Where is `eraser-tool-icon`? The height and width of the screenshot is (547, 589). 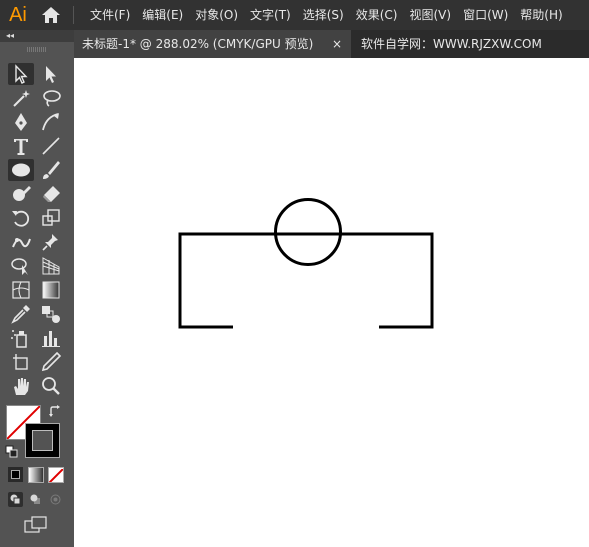
eraser-tool-icon is located at coordinates (51, 194).